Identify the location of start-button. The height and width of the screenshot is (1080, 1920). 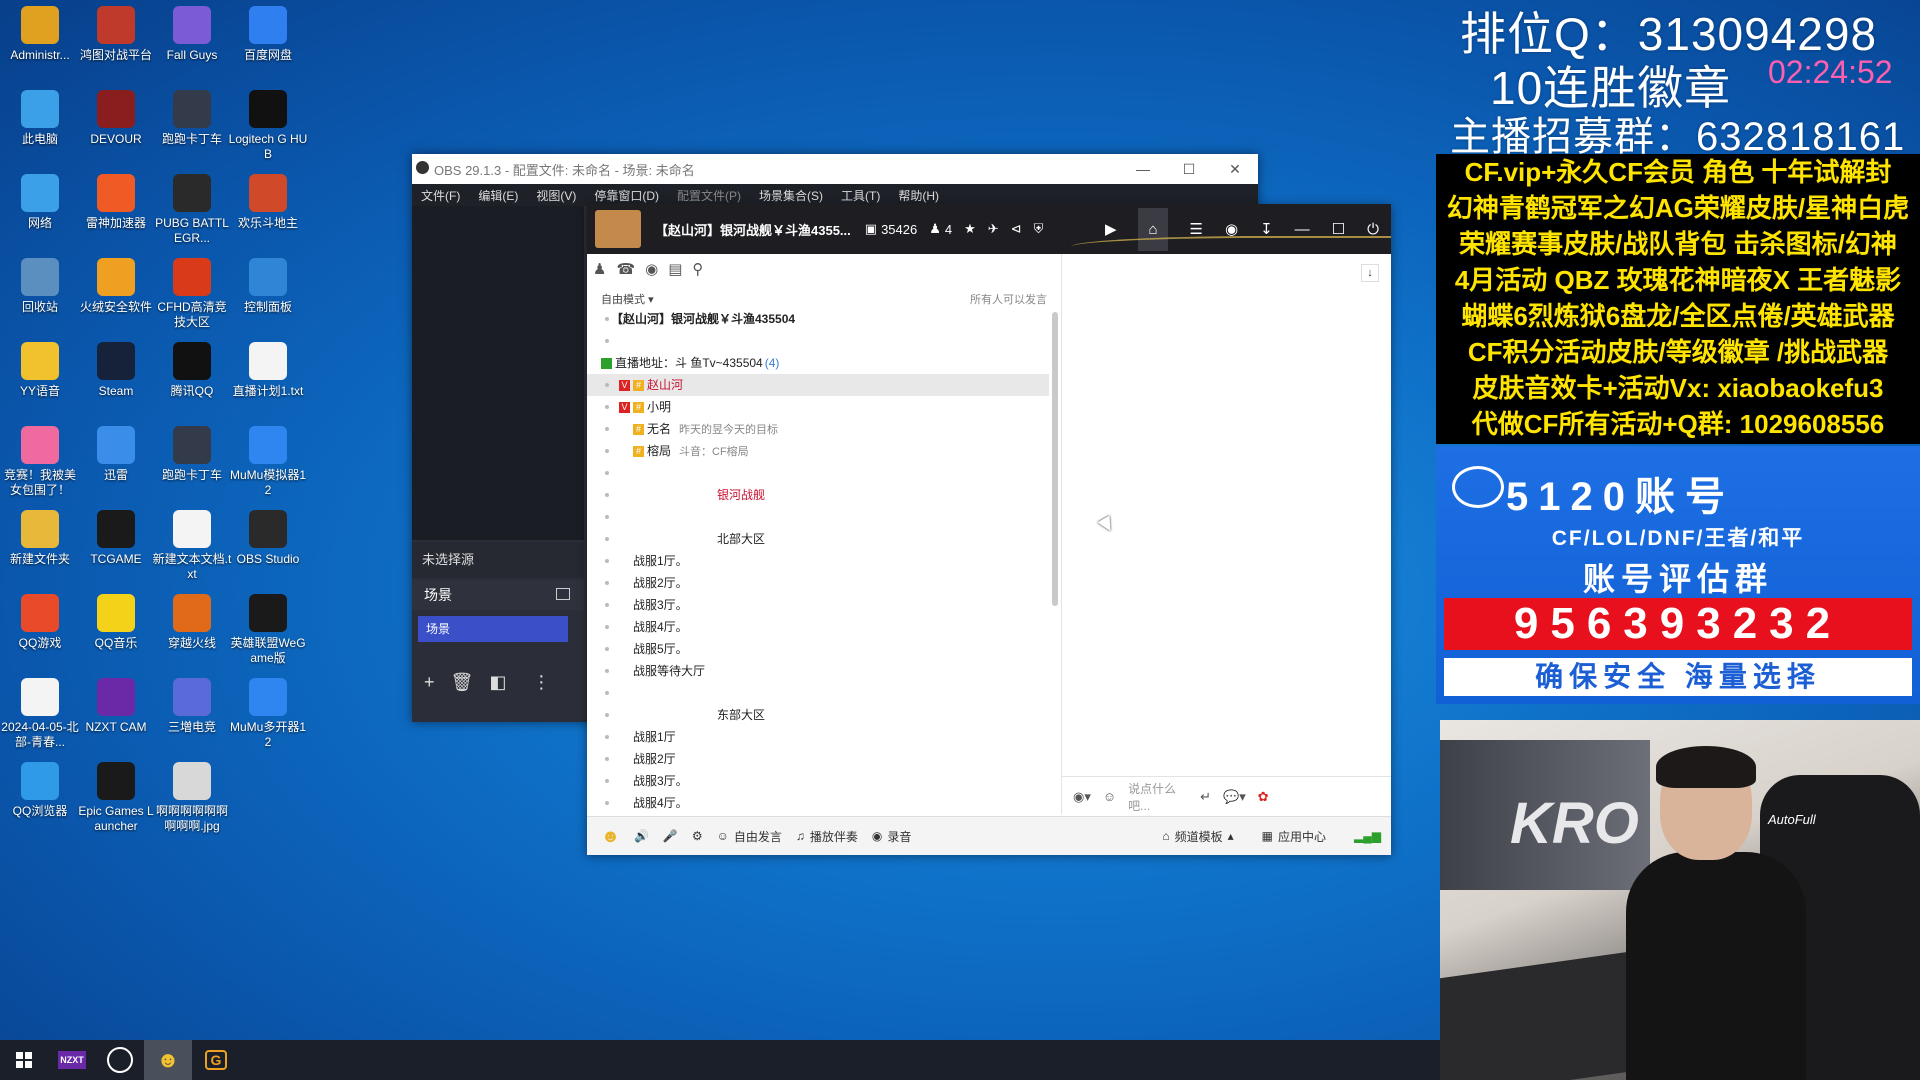
(24, 1060).